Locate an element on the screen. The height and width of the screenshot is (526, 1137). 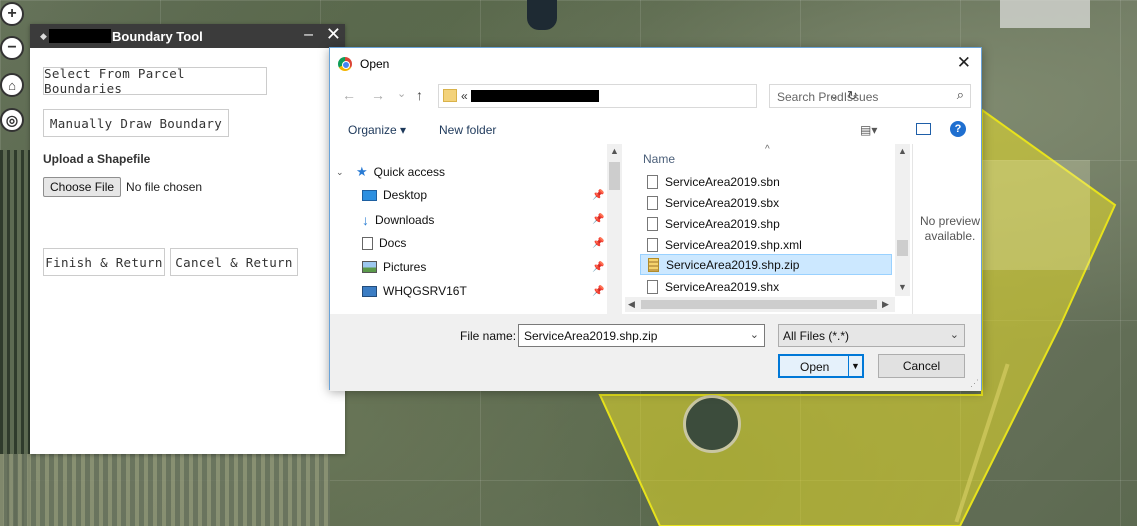
file-row: ServiceArea2019.sbx is located at coordinates (766, 202).